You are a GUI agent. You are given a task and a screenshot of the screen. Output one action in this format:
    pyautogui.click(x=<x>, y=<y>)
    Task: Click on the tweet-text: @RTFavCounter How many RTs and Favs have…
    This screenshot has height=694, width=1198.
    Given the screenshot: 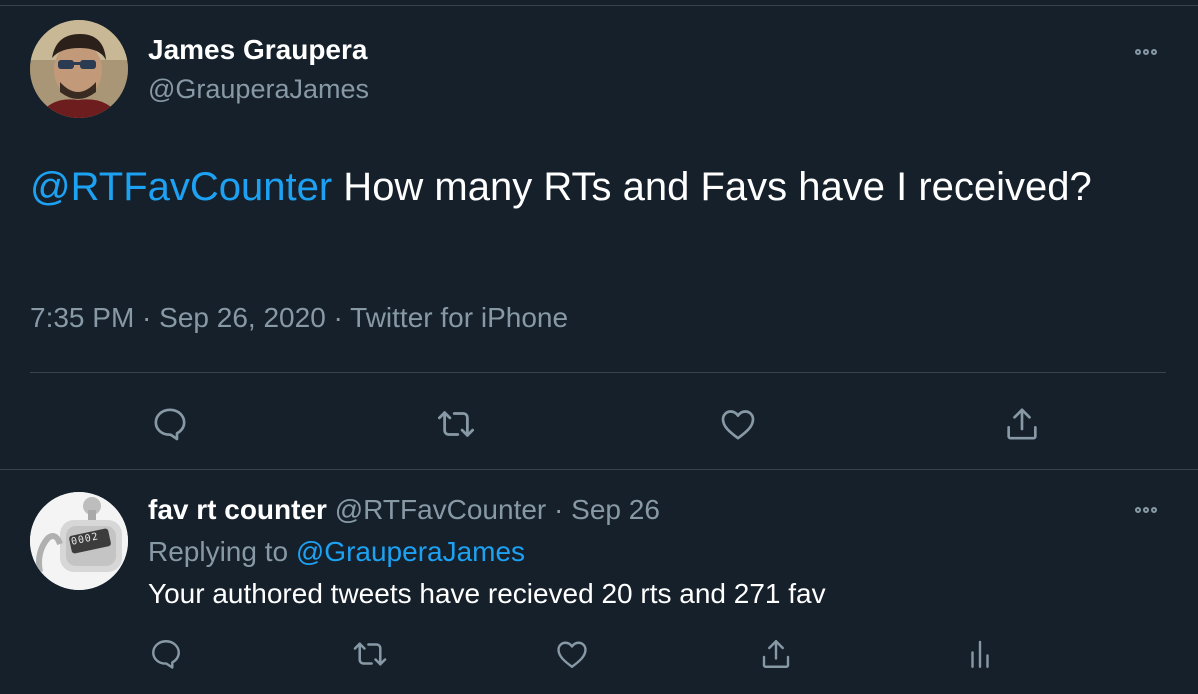 What is the action you would take?
    pyautogui.click(x=600, y=187)
    